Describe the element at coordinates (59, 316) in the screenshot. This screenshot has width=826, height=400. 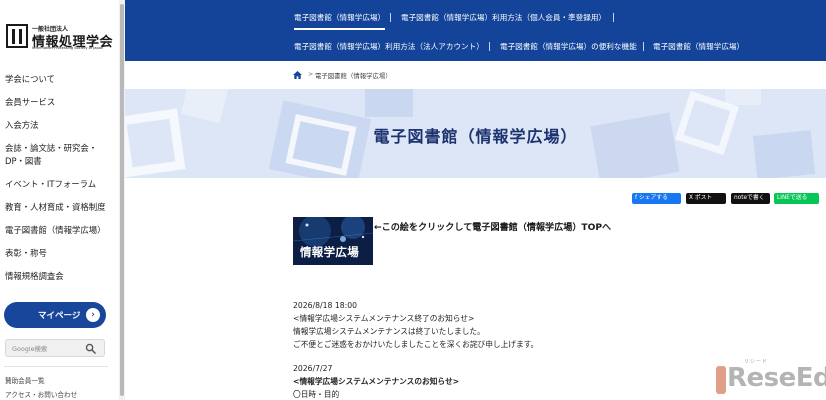
I see `mypage-label: マイページ` at that location.